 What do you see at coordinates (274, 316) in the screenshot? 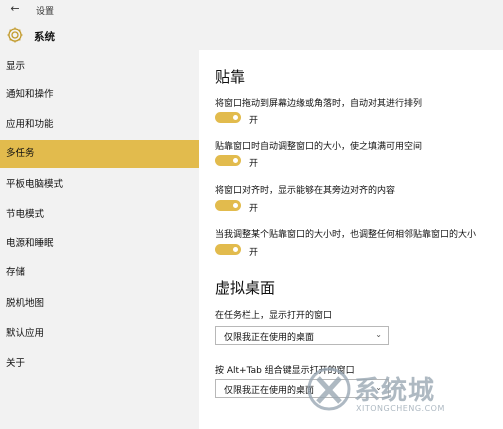
I see `taskbar-setting-label: 在任务栏上，显示打开的窗口` at bounding box center [274, 316].